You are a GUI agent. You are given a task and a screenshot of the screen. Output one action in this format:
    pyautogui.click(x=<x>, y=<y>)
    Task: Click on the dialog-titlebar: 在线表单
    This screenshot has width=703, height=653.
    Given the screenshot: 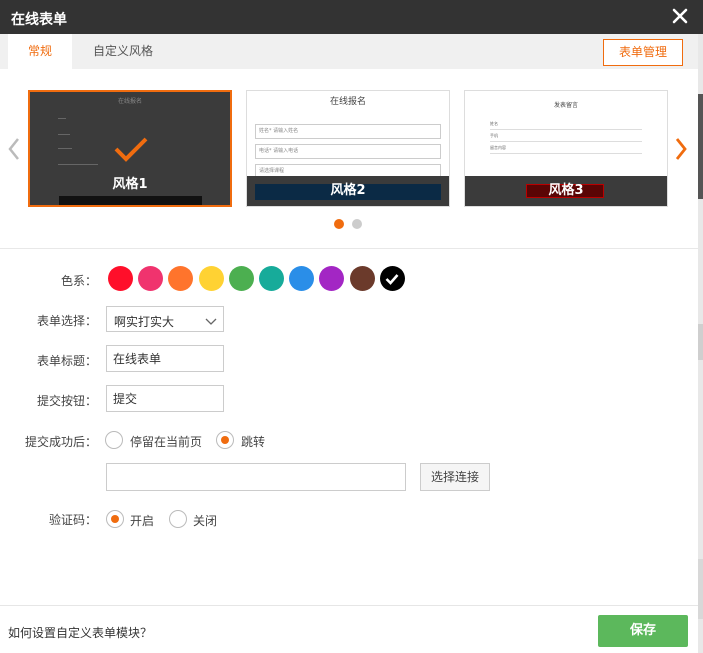 What is the action you would take?
    pyautogui.click(x=351, y=17)
    